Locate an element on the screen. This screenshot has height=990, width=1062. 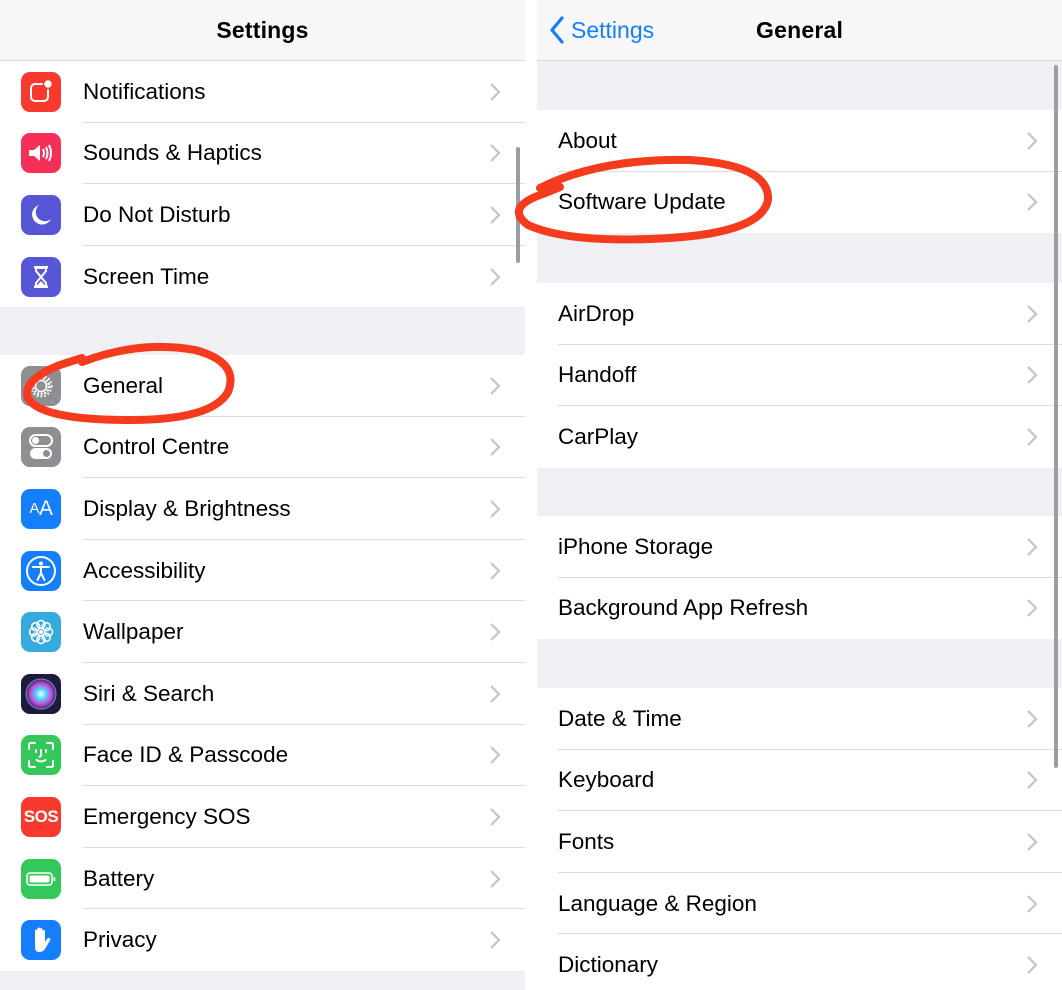
settings-item-face-id-passcode: Face ID & Passcode is located at coordinates (262, 756).